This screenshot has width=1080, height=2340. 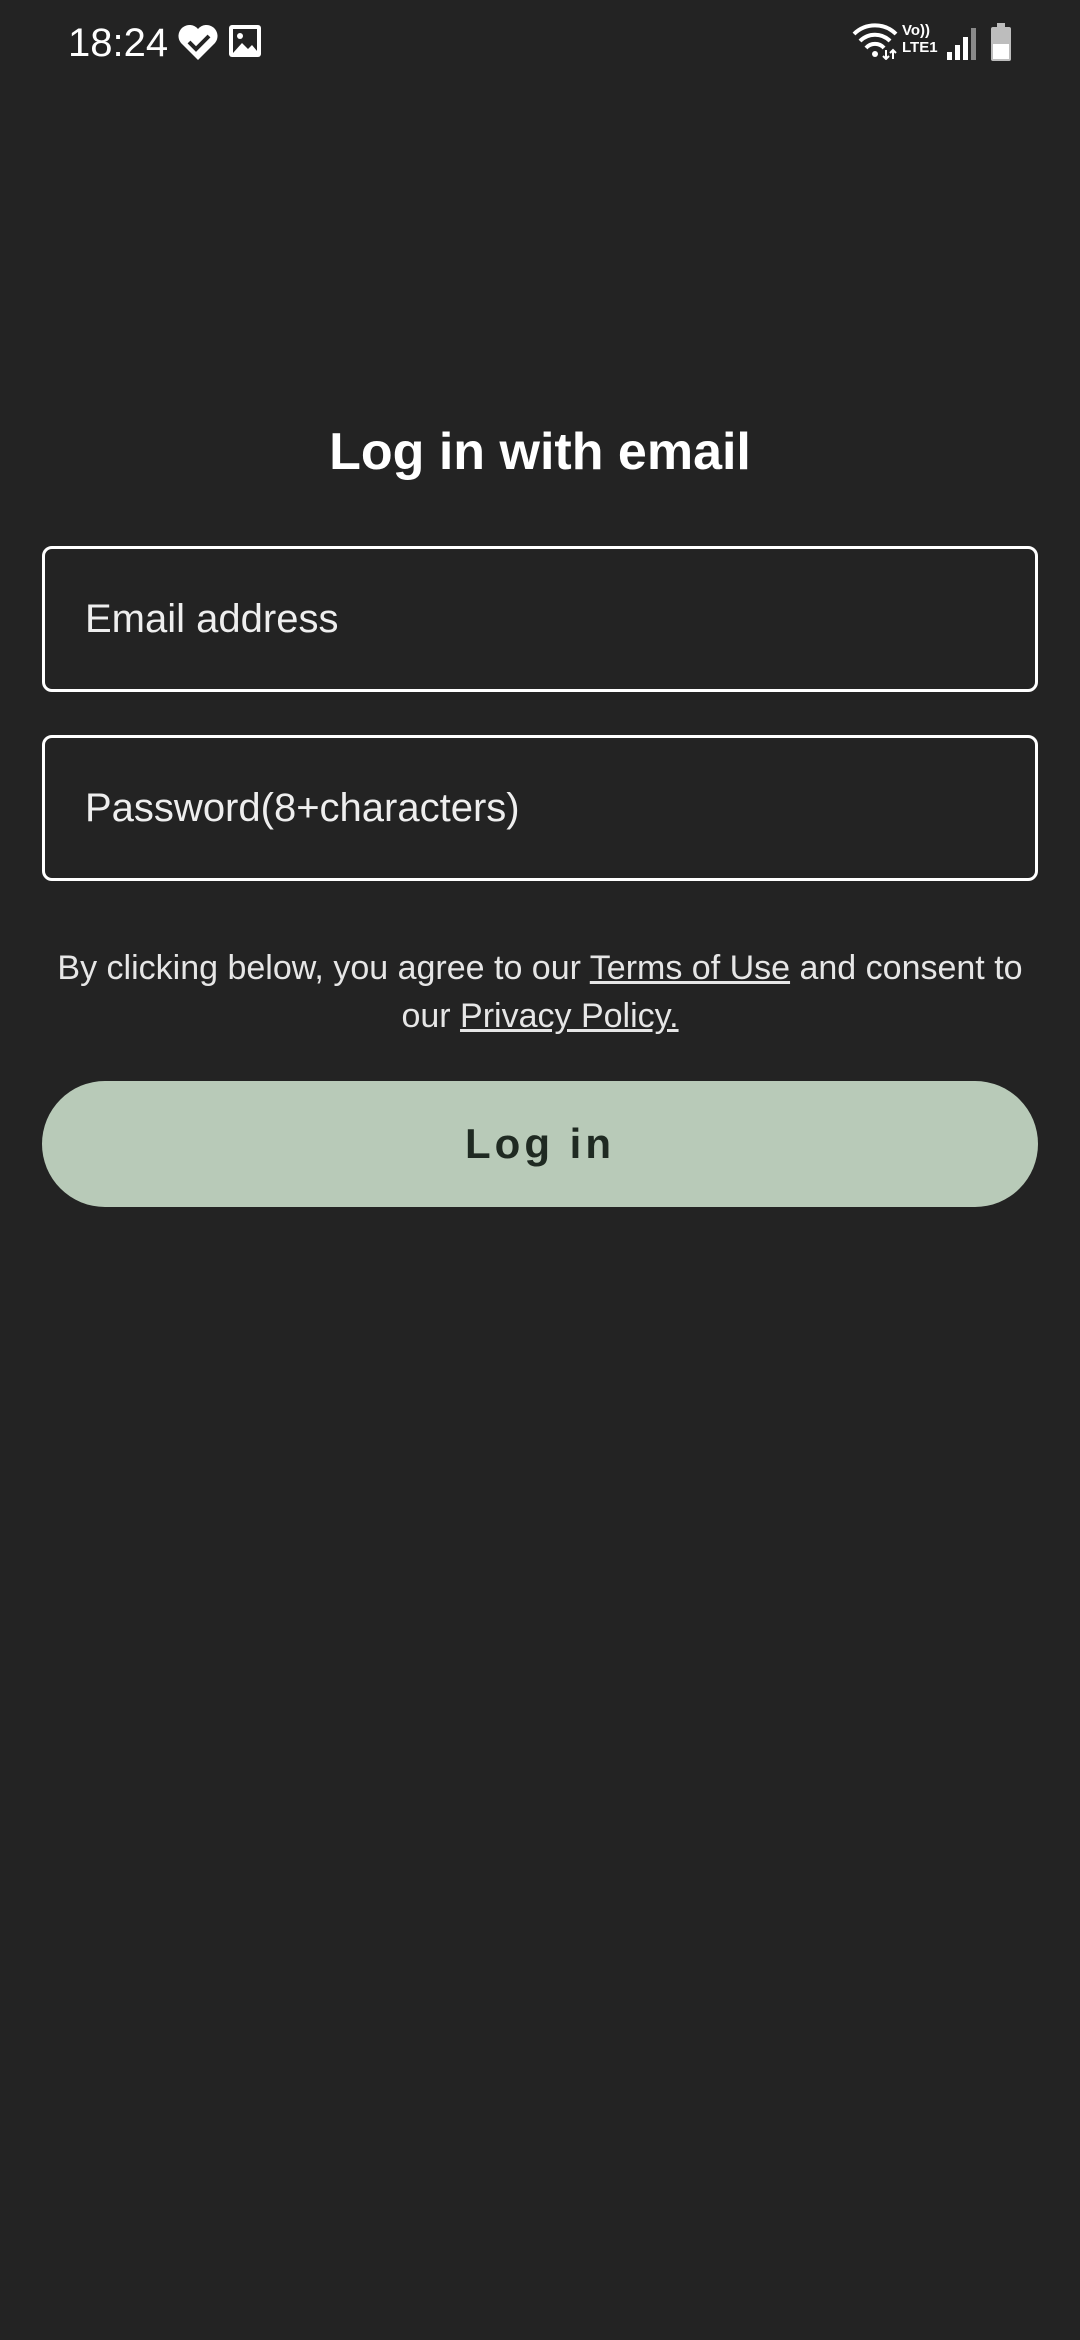 I want to click on status-time: 18:24, so click(x=118, y=43).